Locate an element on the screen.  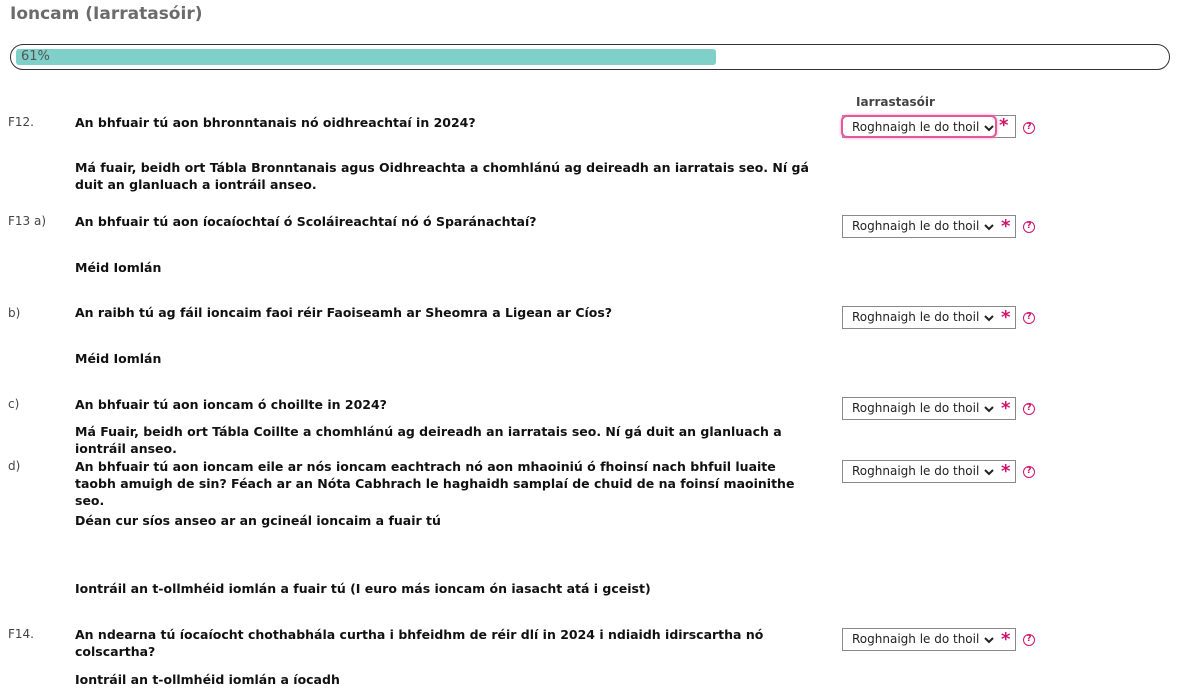
answer-select-f13b: Roghnaigh le do thoil * is located at coordinates (929, 317).